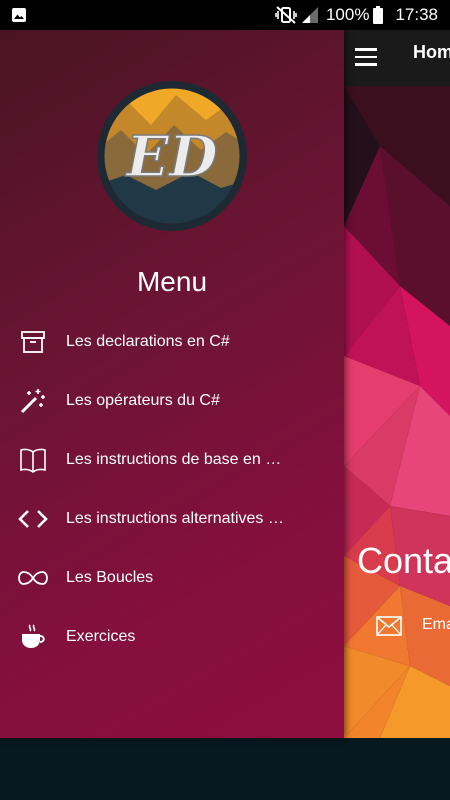 This screenshot has width=450, height=800. What do you see at coordinates (436, 625) in the screenshot?
I see `email-link: Email` at bounding box center [436, 625].